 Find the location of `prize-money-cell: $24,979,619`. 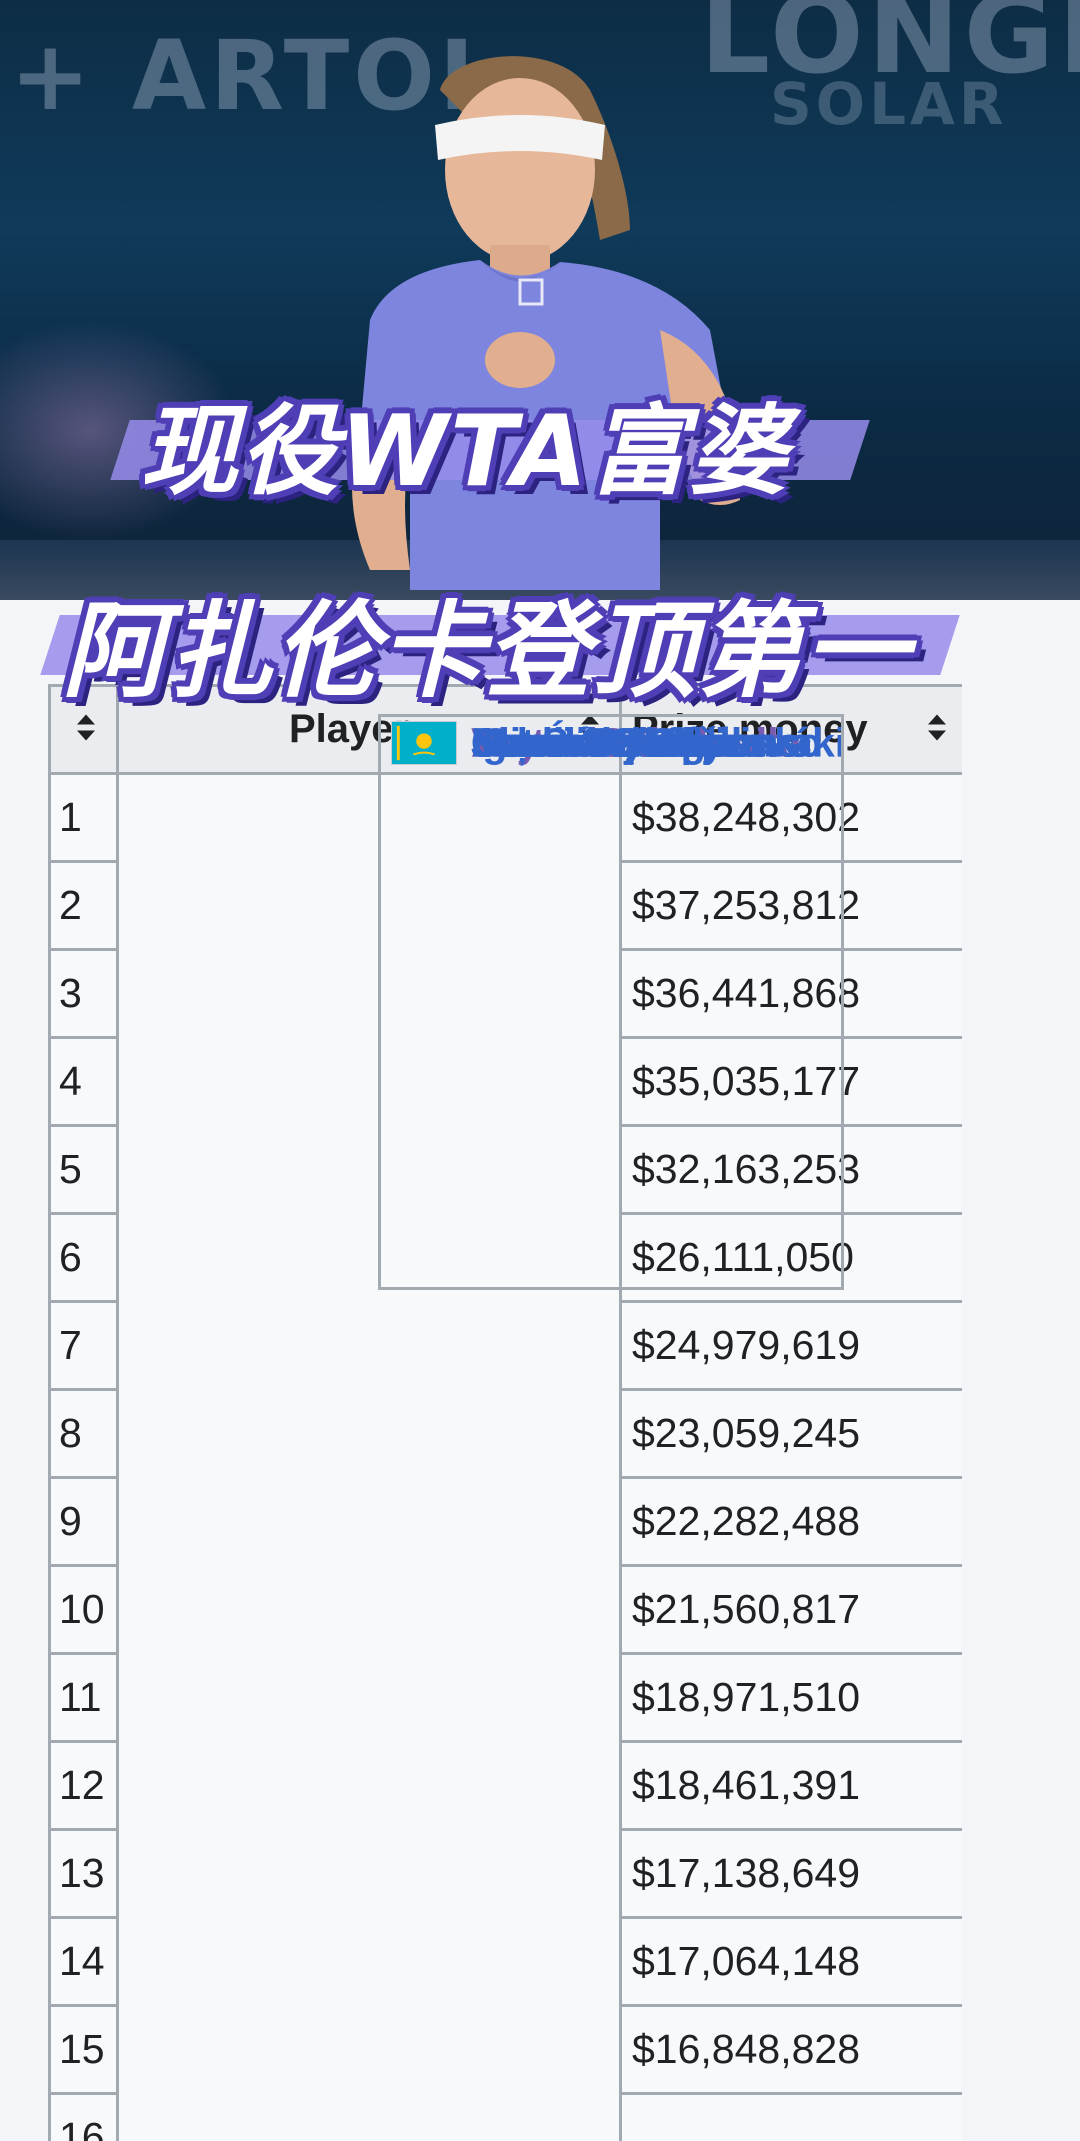

prize-money-cell: $24,979,619 is located at coordinates (790, 1345).